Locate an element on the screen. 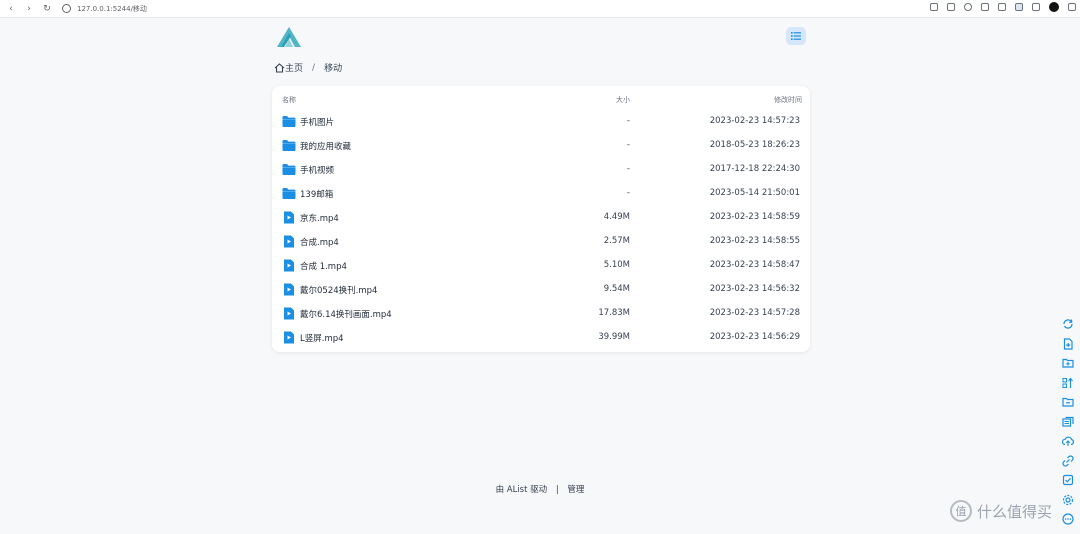 The image size is (1080, 534). file-row: 手机图片 - 2023-02-23 14:57:23 is located at coordinates (541, 122).